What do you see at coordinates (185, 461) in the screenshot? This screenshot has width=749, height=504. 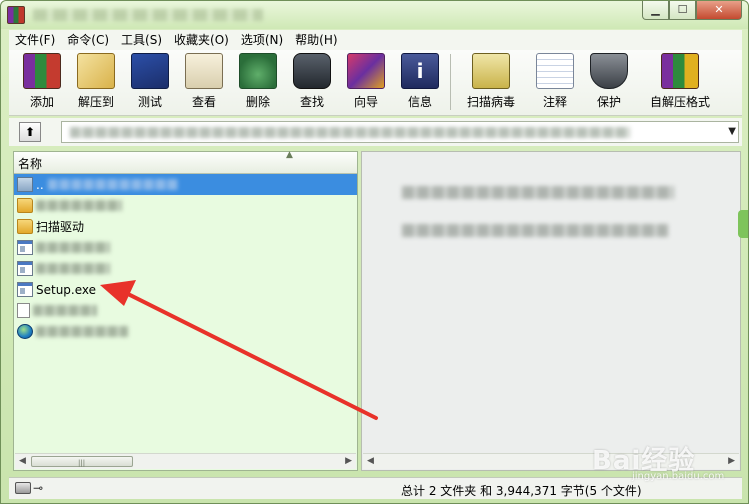 I see `horizontal-scrollbar: ◀ ||| ▶` at bounding box center [185, 461].